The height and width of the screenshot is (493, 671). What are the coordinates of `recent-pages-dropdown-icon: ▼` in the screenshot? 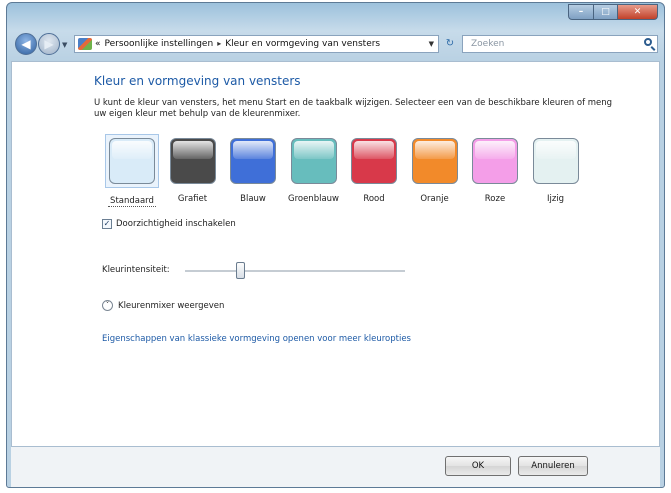 It's located at (64, 45).